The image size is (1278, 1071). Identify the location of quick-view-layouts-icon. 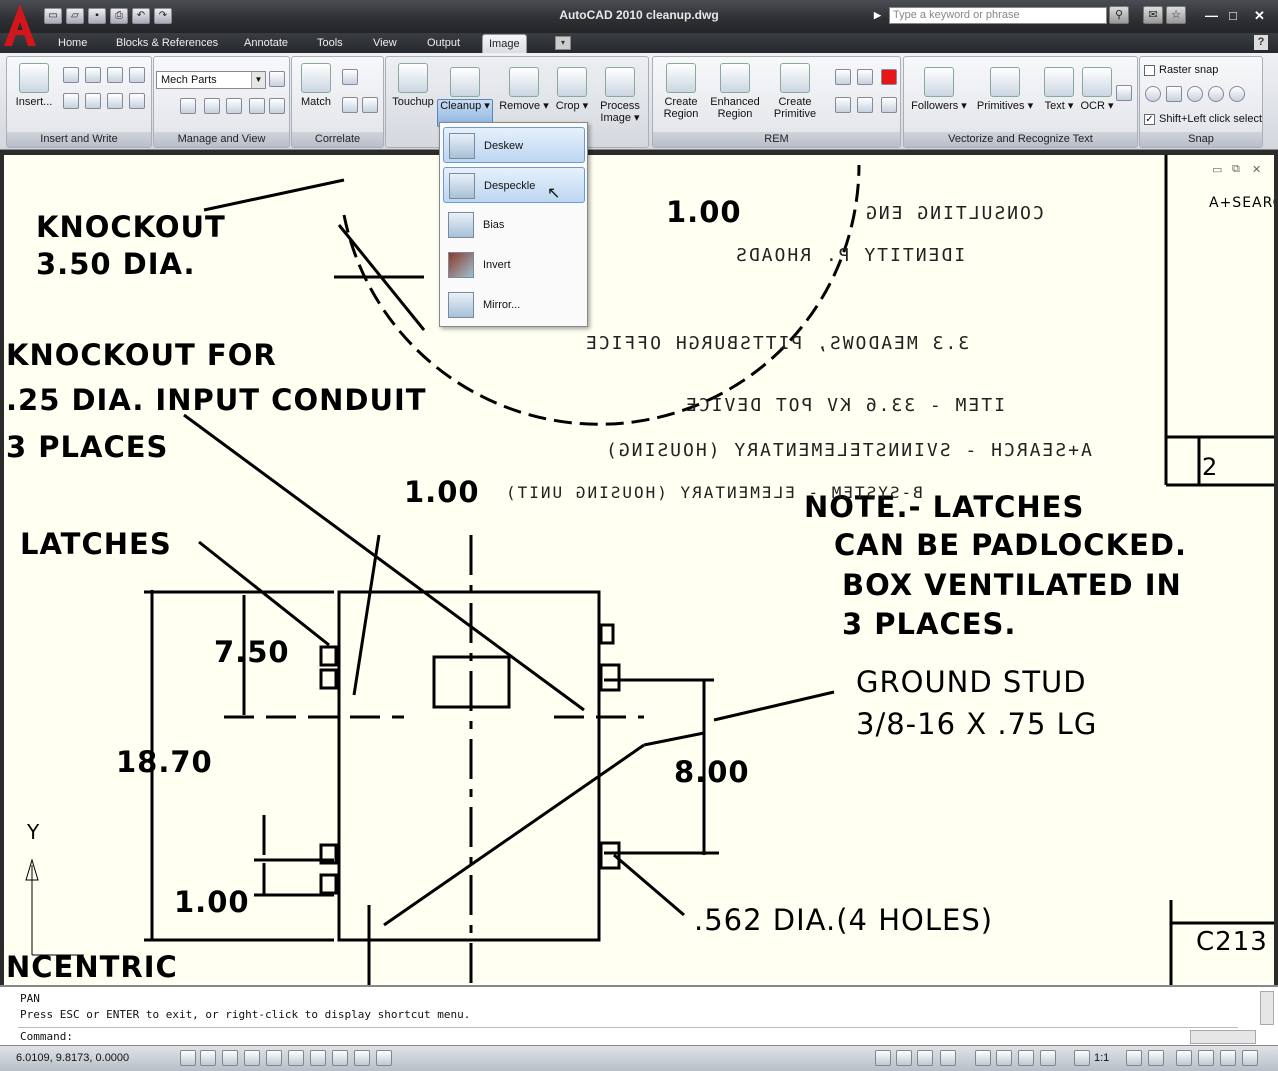
(925, 1058).